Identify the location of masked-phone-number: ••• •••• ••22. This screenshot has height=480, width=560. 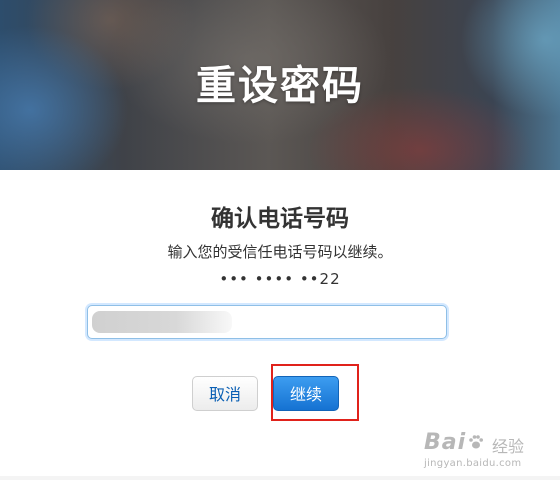
(280, 279).